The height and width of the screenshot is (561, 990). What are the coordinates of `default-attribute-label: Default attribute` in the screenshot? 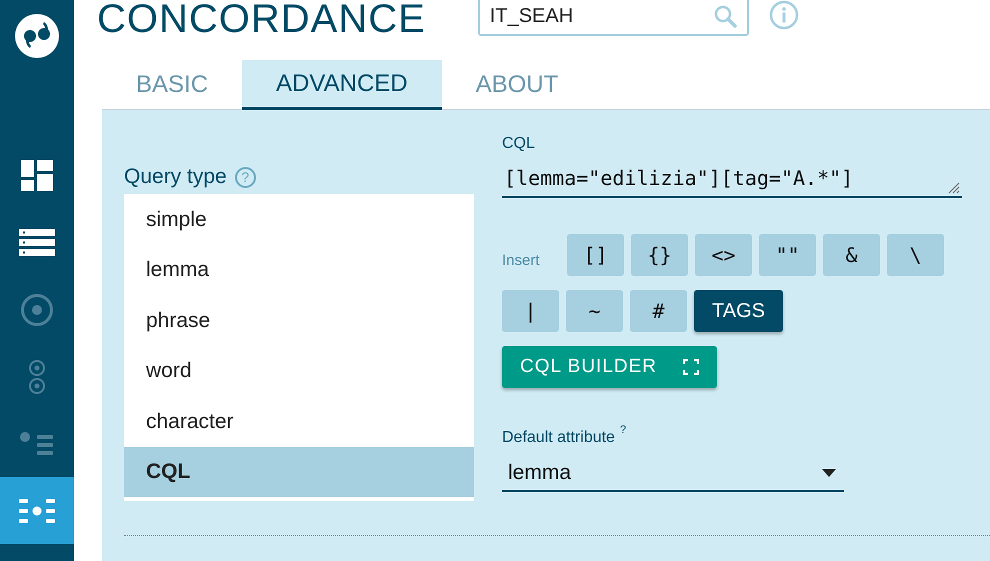 It's located at (558, 438).